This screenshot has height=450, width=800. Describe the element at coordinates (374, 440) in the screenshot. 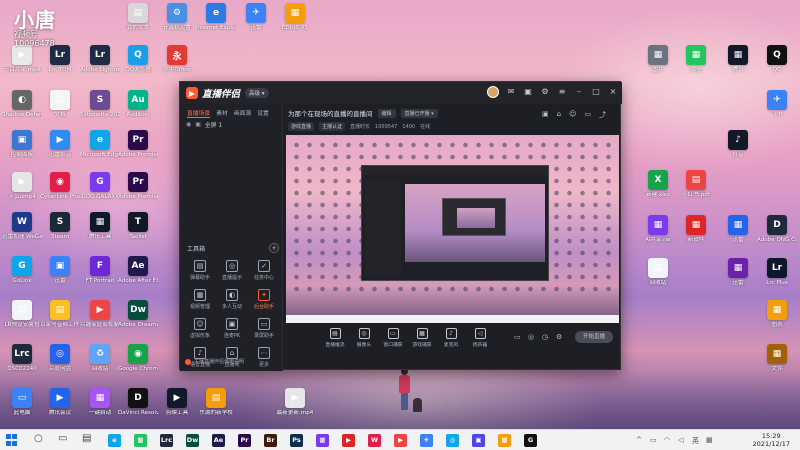

I see `taskbar-app-icon: W` at that location.